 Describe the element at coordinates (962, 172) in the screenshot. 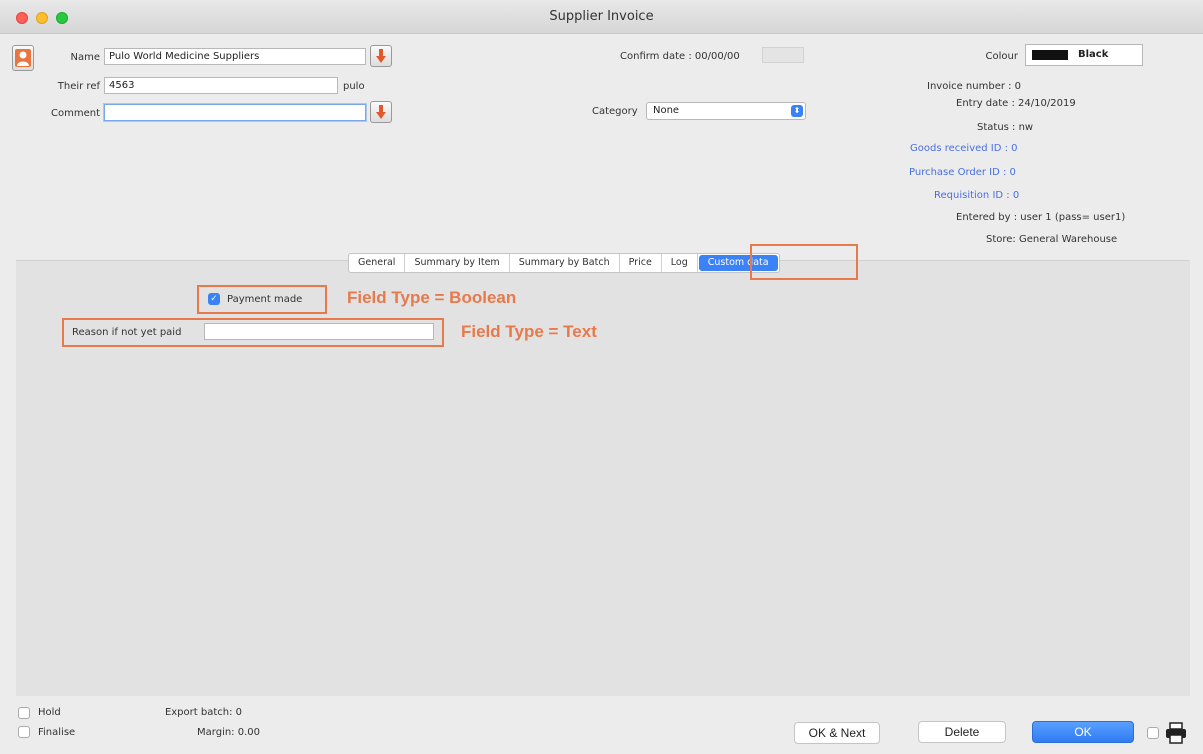

I see `purchase-order-link: Purchase Order ID : 0` at that location.